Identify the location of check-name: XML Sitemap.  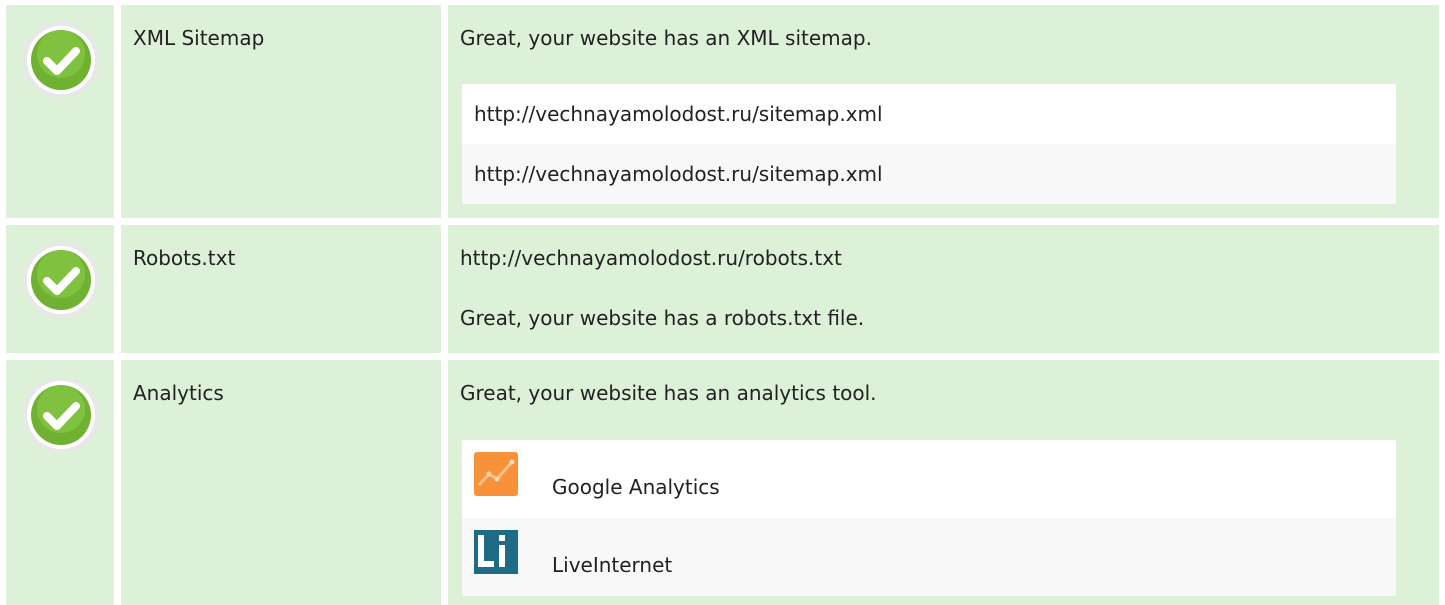
(199, 38).